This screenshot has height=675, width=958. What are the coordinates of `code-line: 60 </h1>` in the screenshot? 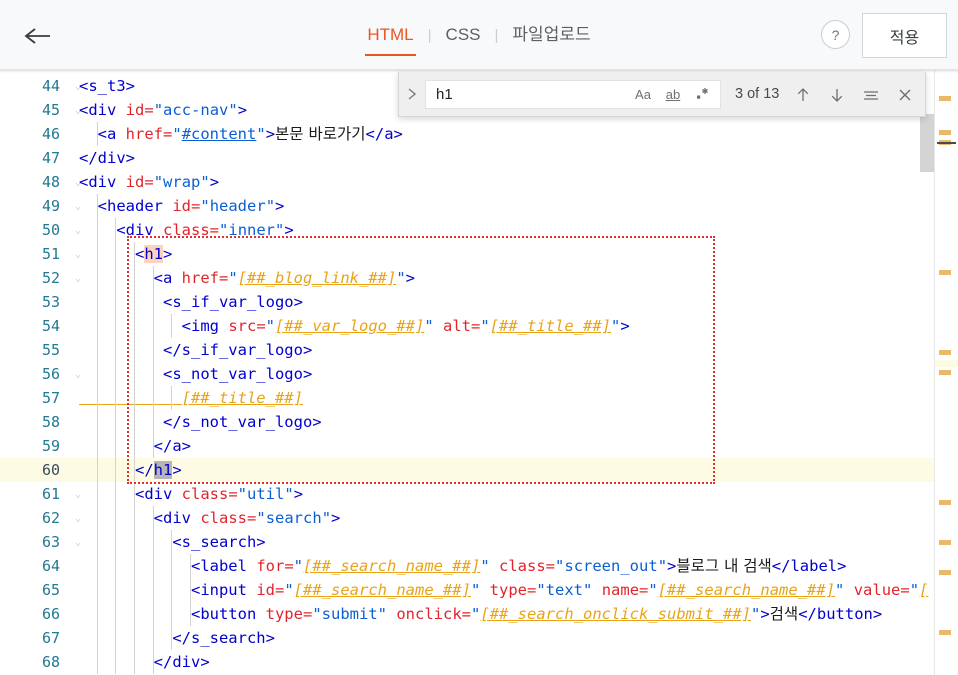 It's located at (479, 470).